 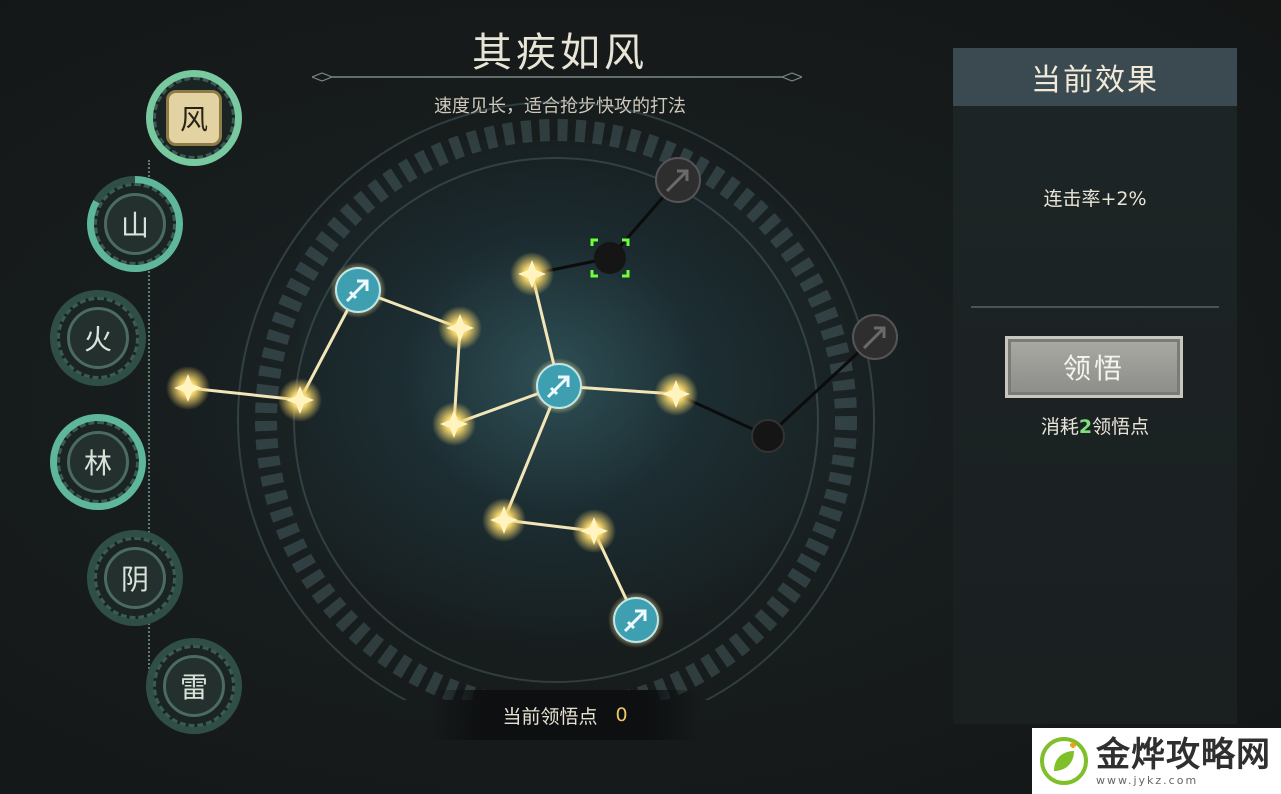 I want to click on category-label: 火, so click(x=98, y=338).